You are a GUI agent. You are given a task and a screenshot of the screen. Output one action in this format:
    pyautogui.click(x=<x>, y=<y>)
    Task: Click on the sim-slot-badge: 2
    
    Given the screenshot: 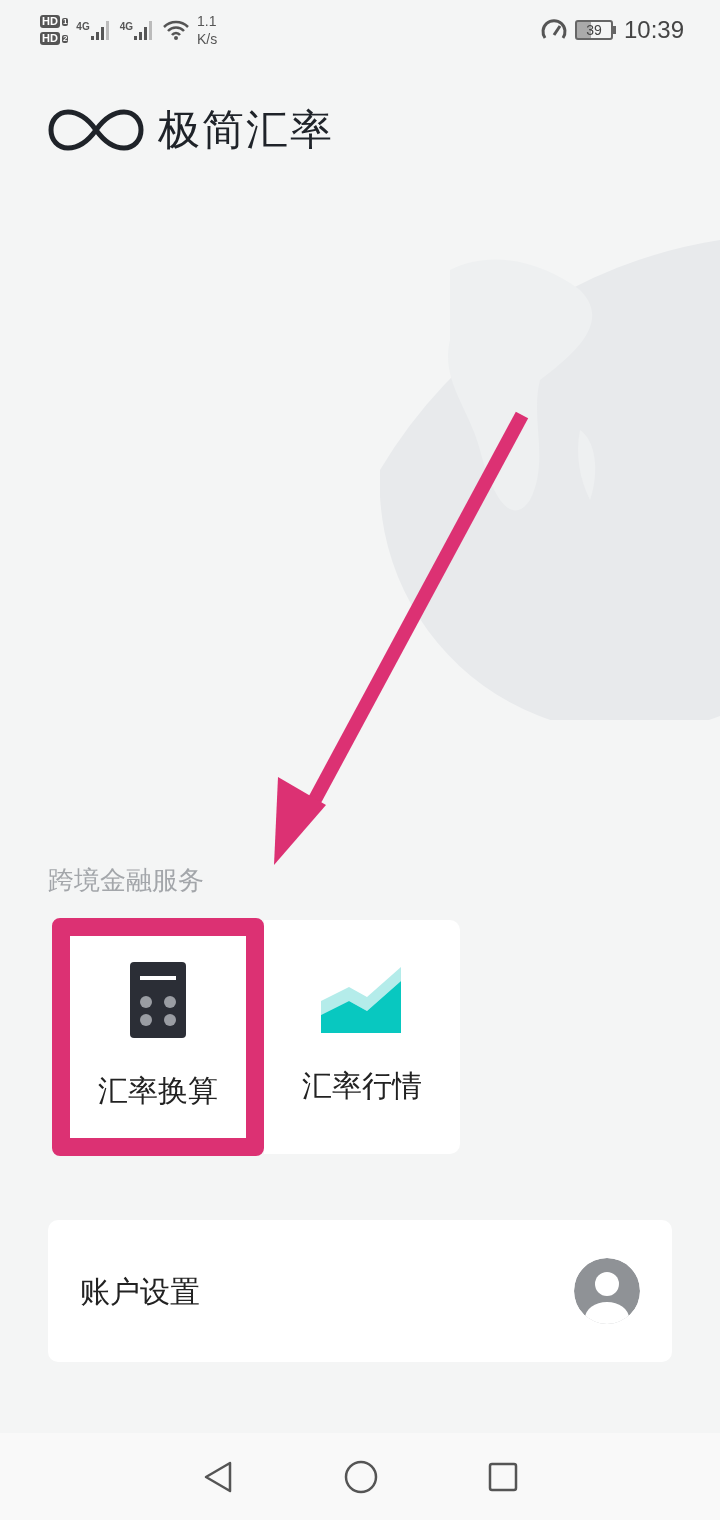 What is the action you would take?
    pyautogui.click(x=65, y=38)
    